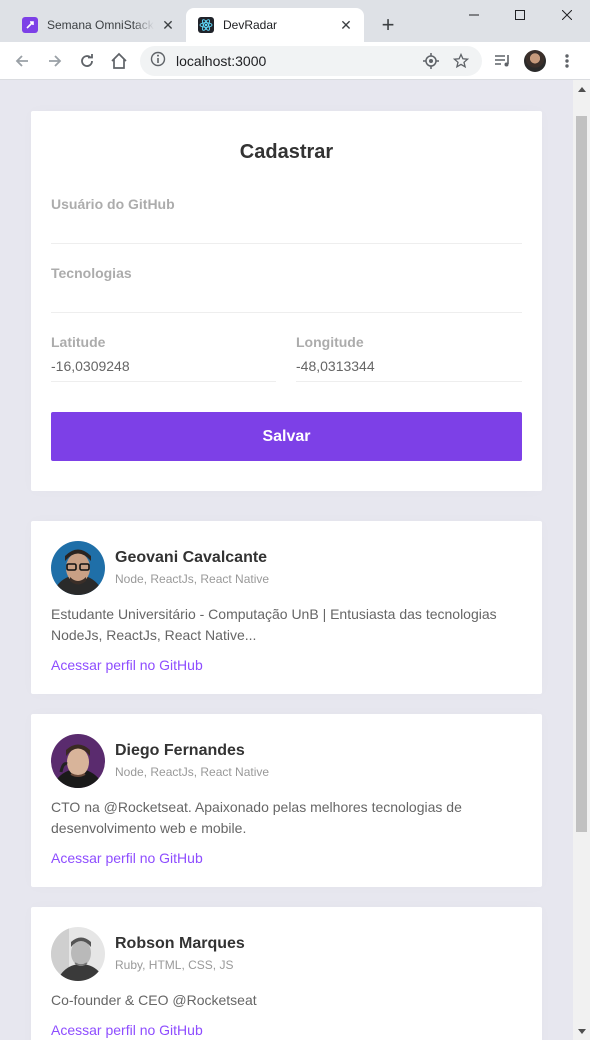 The height and width of the screenshot is (1040, 590). Describe the element at coordinates (174, 965) in the screenshot. I see `dev-techs: Ruby, HTML, CSS, JS` at that location.